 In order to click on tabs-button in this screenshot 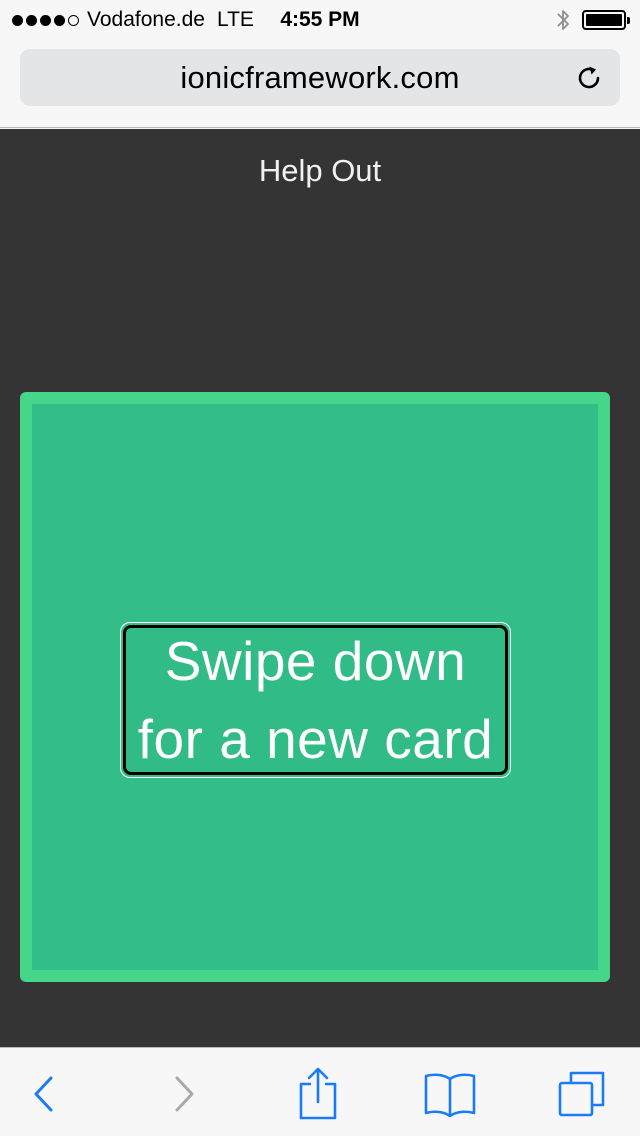, I will do `click(582, 1094)`.